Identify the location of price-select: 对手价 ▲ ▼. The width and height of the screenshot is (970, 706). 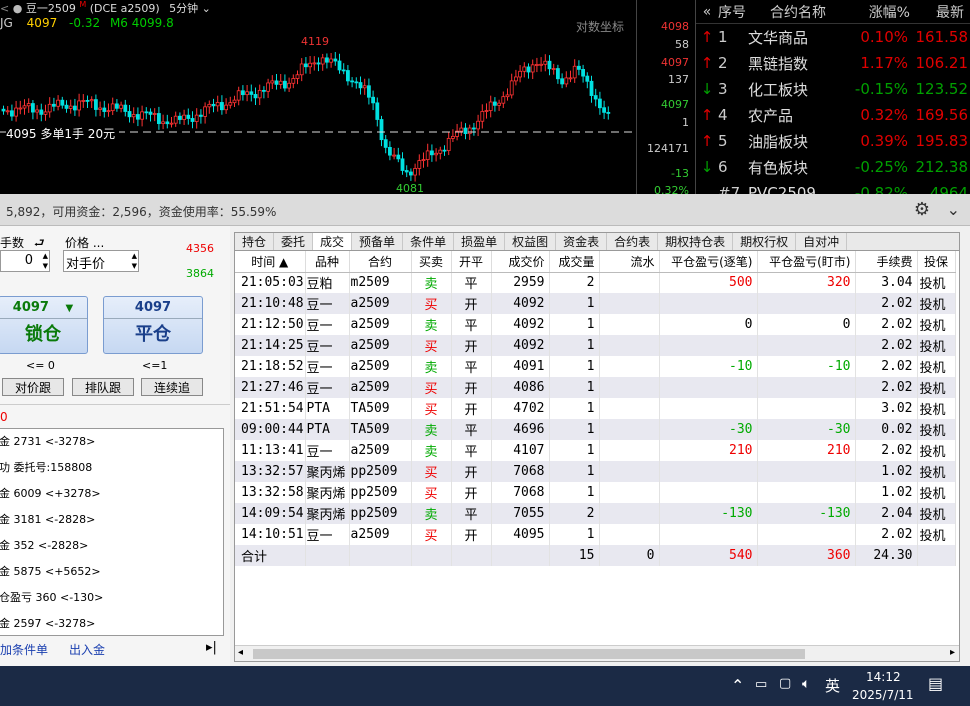
(101, 261).